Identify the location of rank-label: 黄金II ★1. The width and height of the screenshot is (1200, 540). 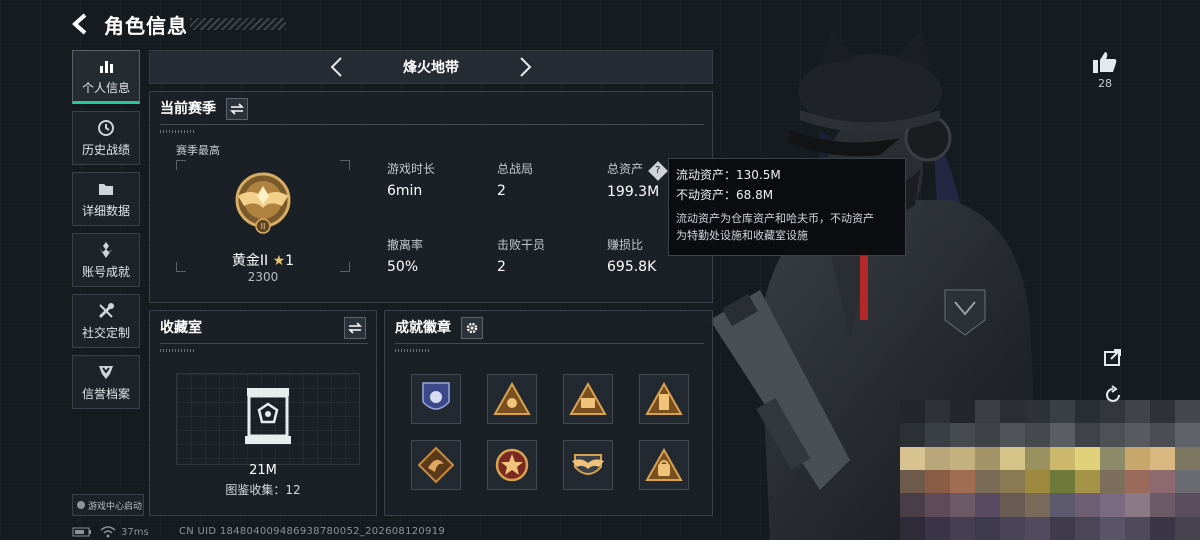
(263, 260).